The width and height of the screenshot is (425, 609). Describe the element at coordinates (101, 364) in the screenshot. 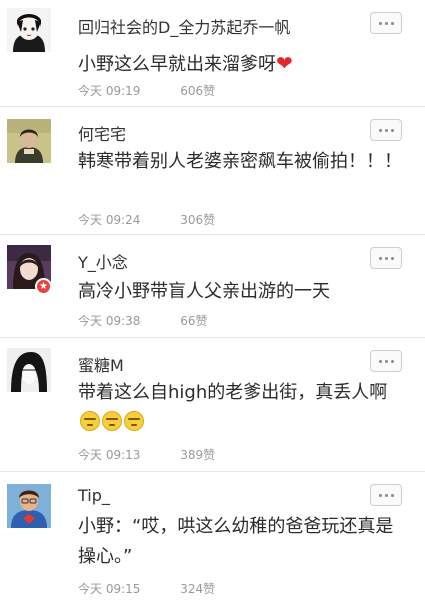

I see `username: 蜜糖M` at that location.